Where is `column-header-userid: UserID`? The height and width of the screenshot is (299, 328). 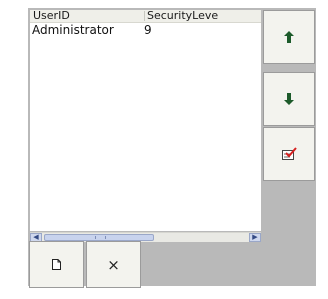
column-header-userid: UserID is located at coordinates (88, 16).